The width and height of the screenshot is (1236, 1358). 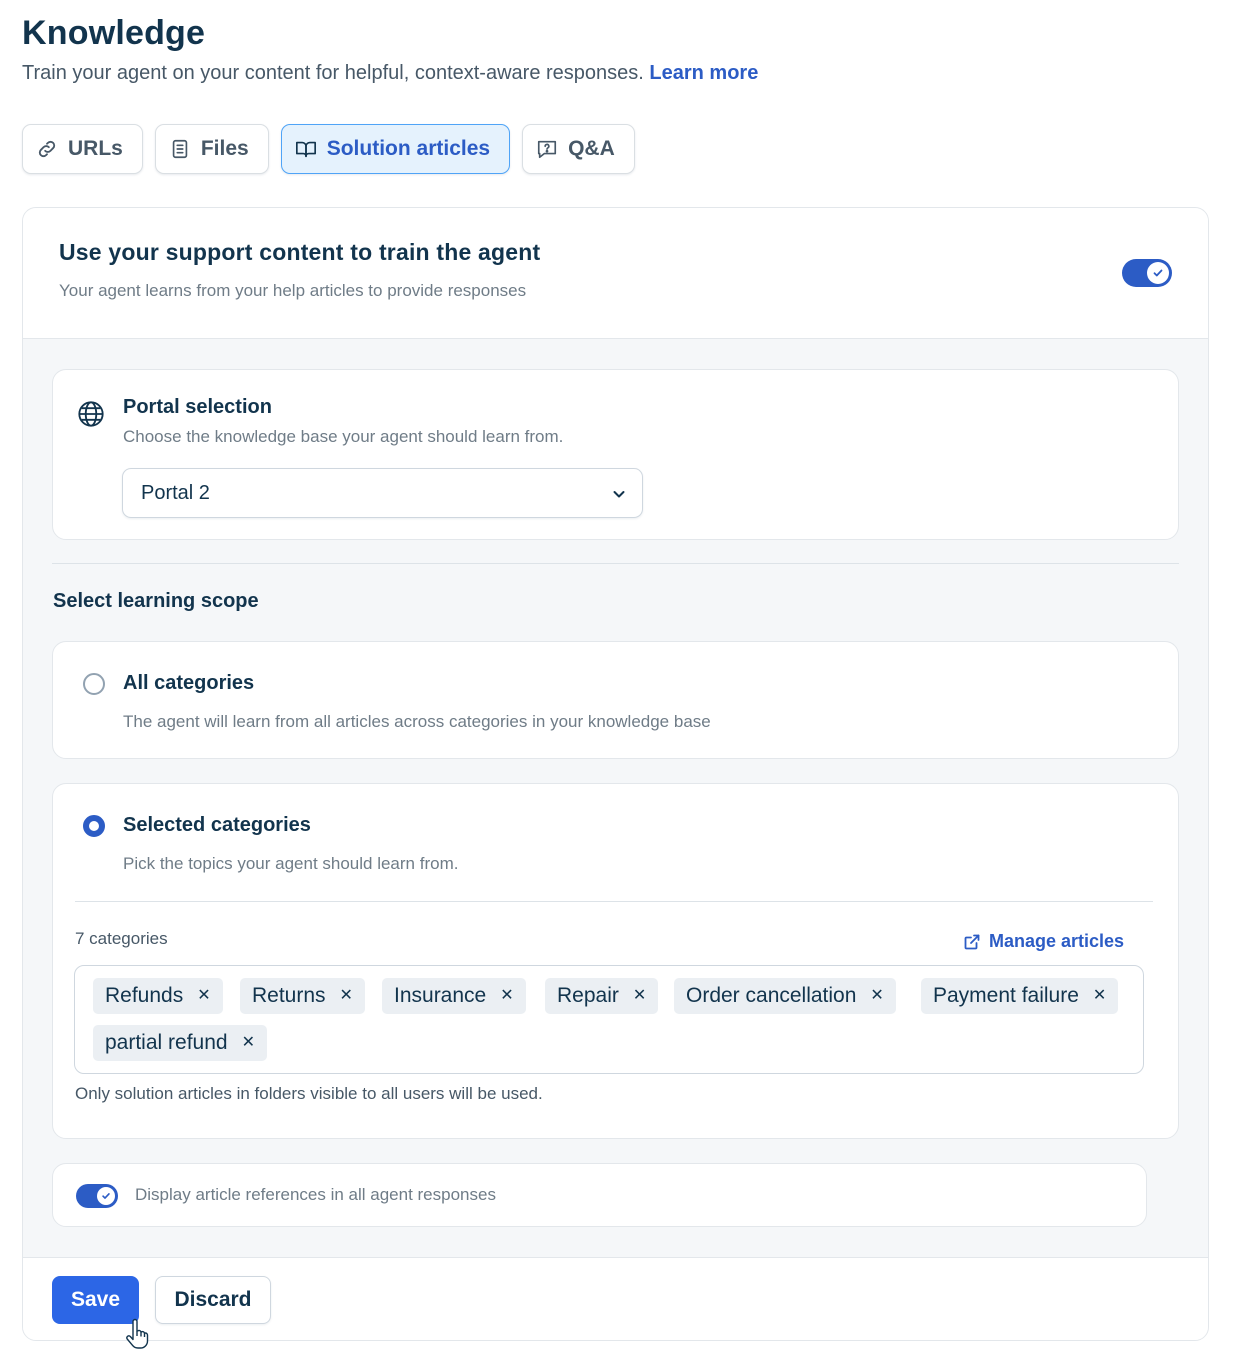 I want to click on tab-urls: URLs, so click(x=82, y=149).